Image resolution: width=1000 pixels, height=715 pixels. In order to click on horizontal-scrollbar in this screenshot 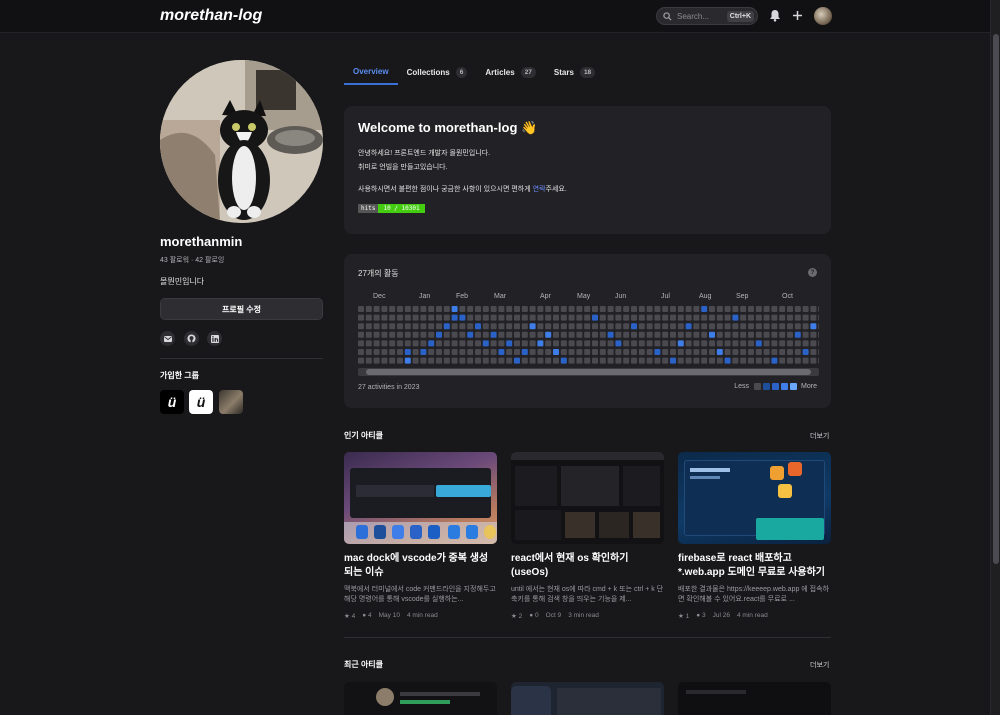, I will do `click(588, 372)`.